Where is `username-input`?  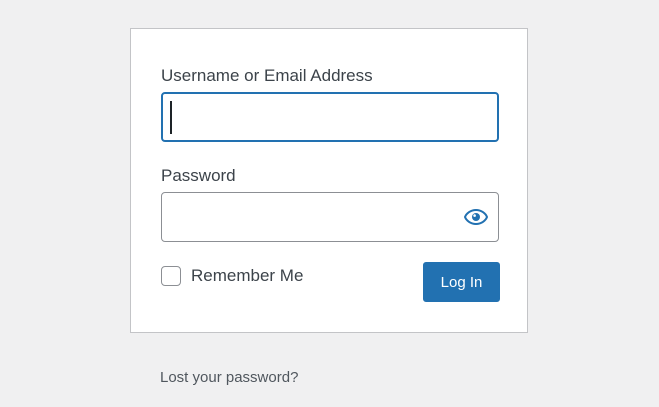 username-input is located at coordinates (330, 117).